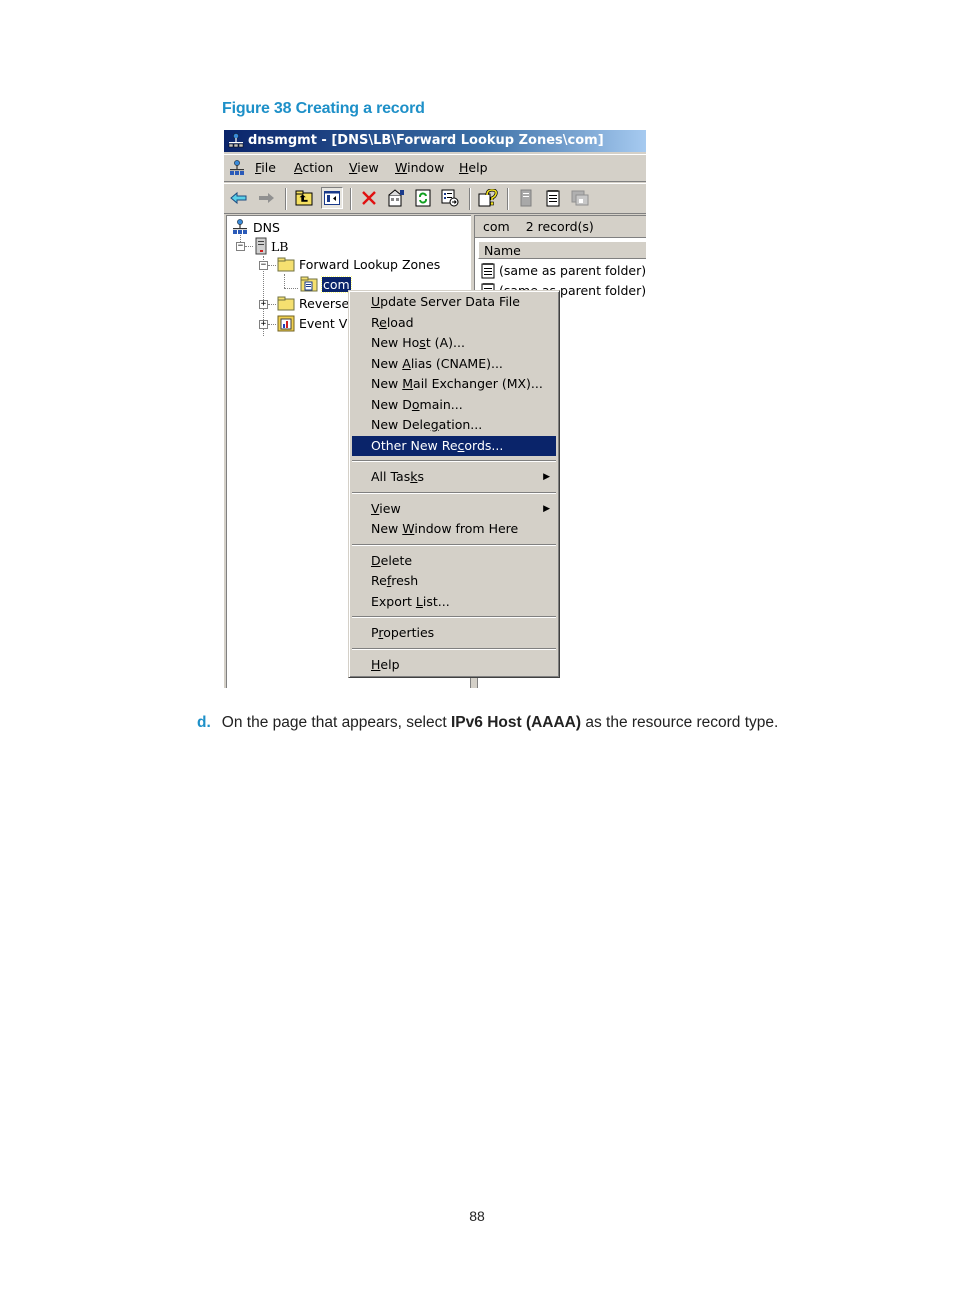  Describe the element at coordinates (454, 581) in the screenshot. I see `context-menu-item-refresh: Refresh` at that location.